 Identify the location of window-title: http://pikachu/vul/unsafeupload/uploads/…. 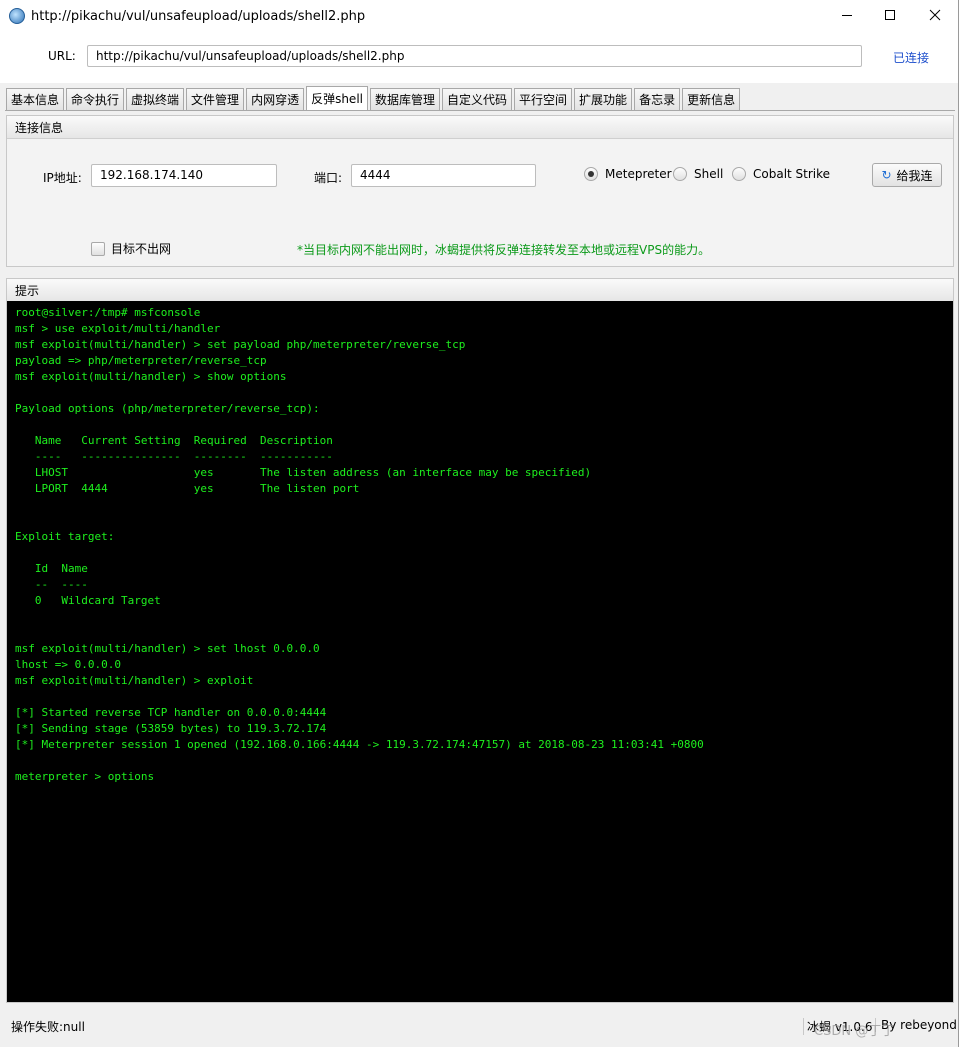
(198, 16).